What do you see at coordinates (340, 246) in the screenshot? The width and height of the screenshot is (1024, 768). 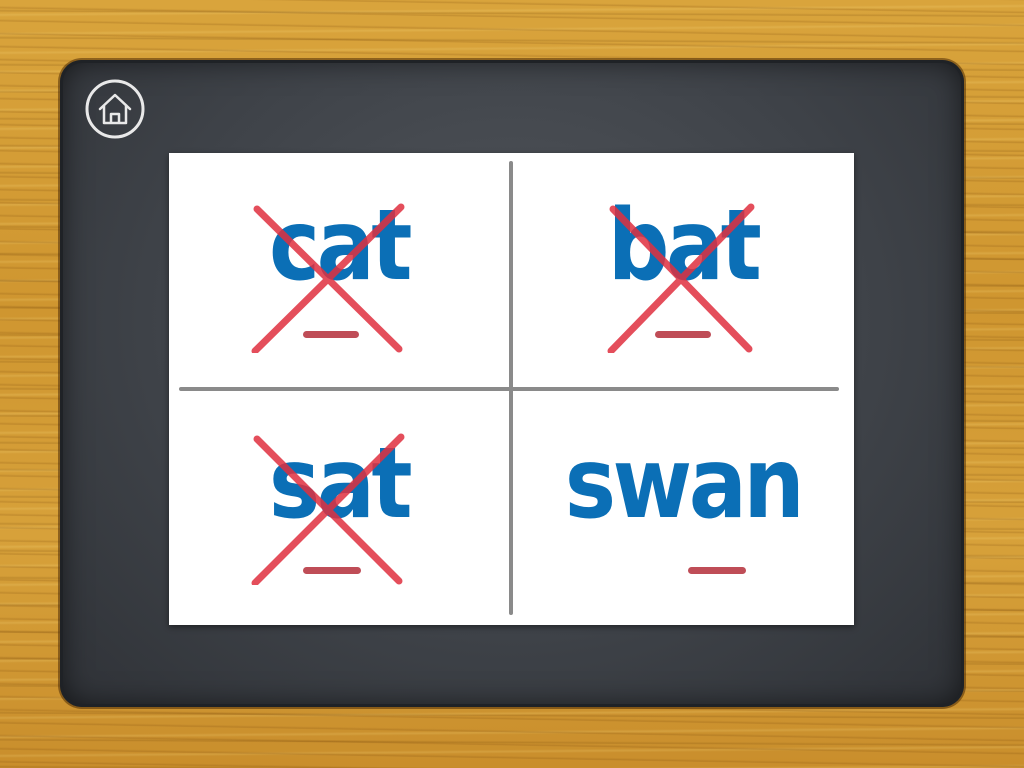 I see `word-text: cat` at bounding box center [340, 246].